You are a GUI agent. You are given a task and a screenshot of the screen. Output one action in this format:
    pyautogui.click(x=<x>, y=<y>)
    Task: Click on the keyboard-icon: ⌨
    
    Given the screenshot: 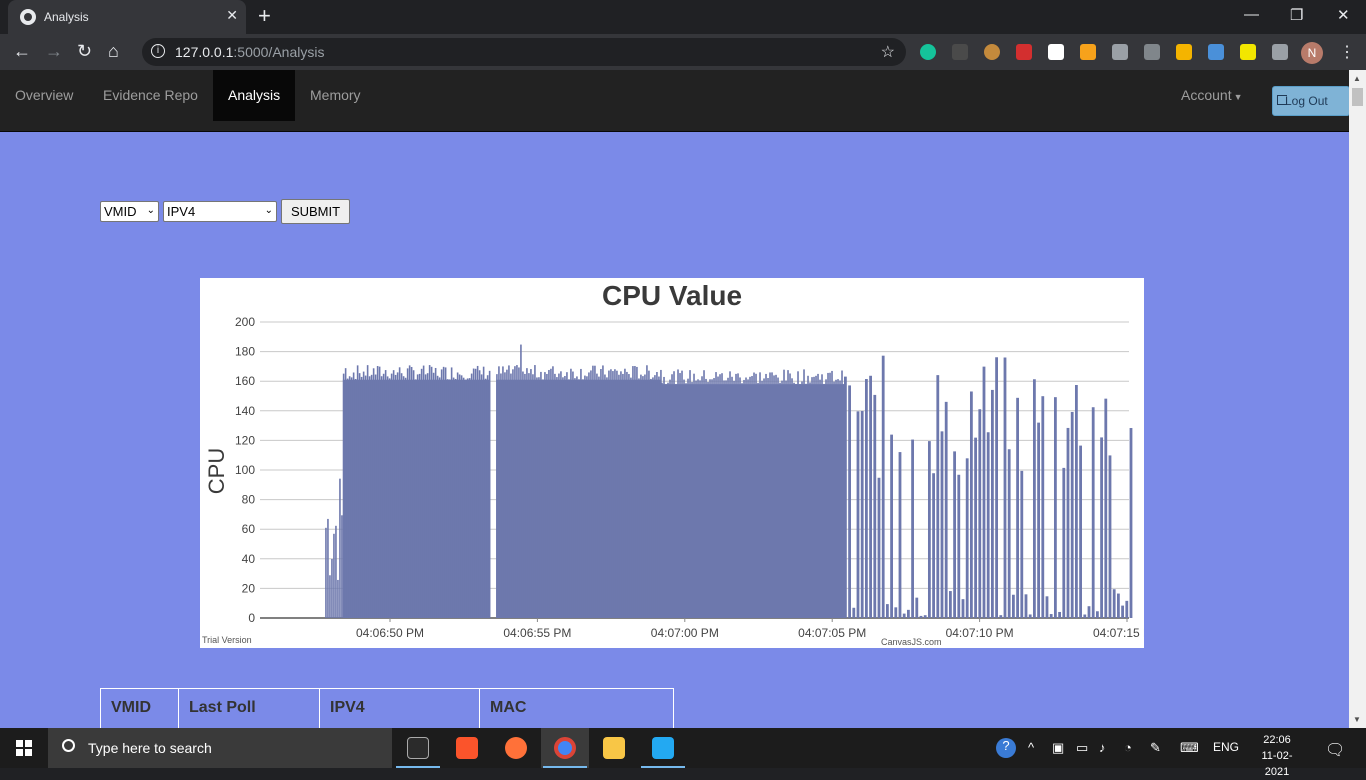 What is the action you would take?
    pyautogui.click(x=1189, y=748)
    